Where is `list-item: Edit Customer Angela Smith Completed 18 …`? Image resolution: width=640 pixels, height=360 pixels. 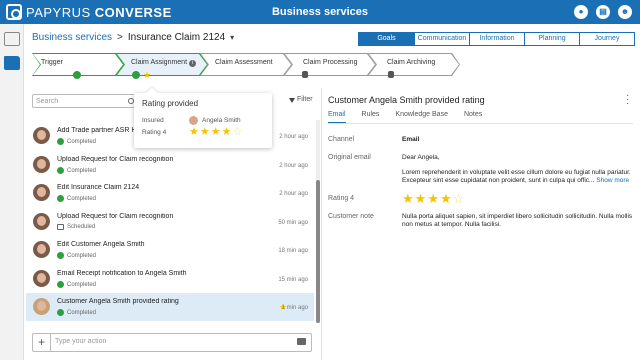
list-item: Edit Customer Angela Smith Completed 18 … is located at coordinates (170, 250).